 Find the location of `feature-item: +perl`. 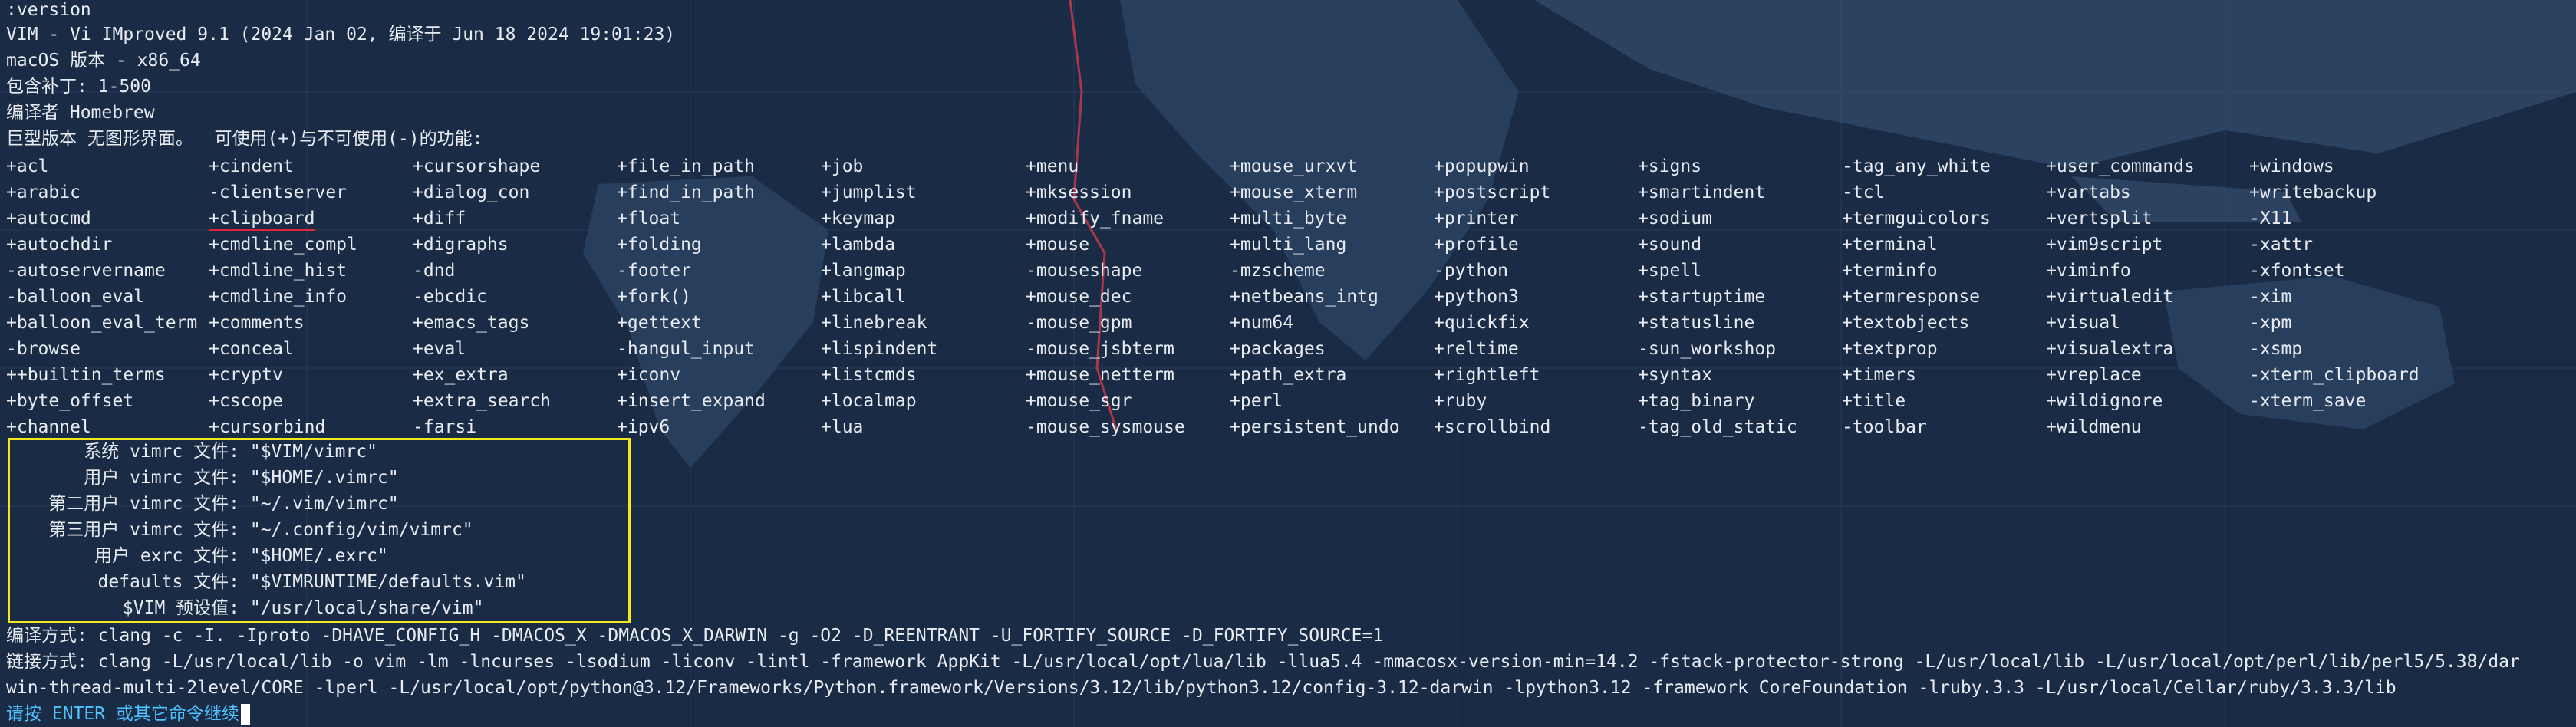

feature-item: +perl is located at coordinates (1256, 401).